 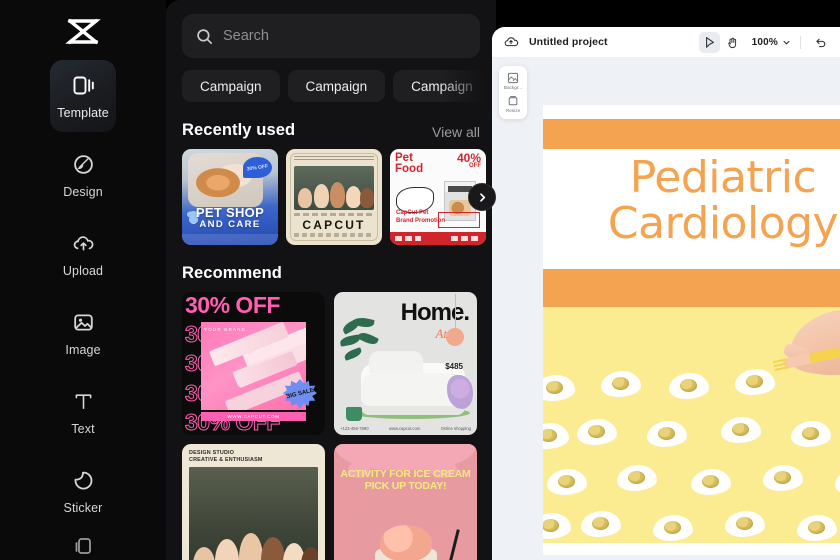 I want to click on thumb-headline: ACTIVITY FOR ICE CREAM PICK UP TODAY!, so click(x=405, y=480).